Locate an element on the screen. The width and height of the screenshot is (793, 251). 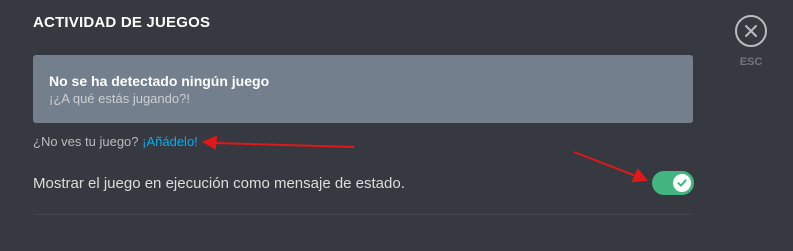
esc-label: ESC is located at coordinates (751, 62).